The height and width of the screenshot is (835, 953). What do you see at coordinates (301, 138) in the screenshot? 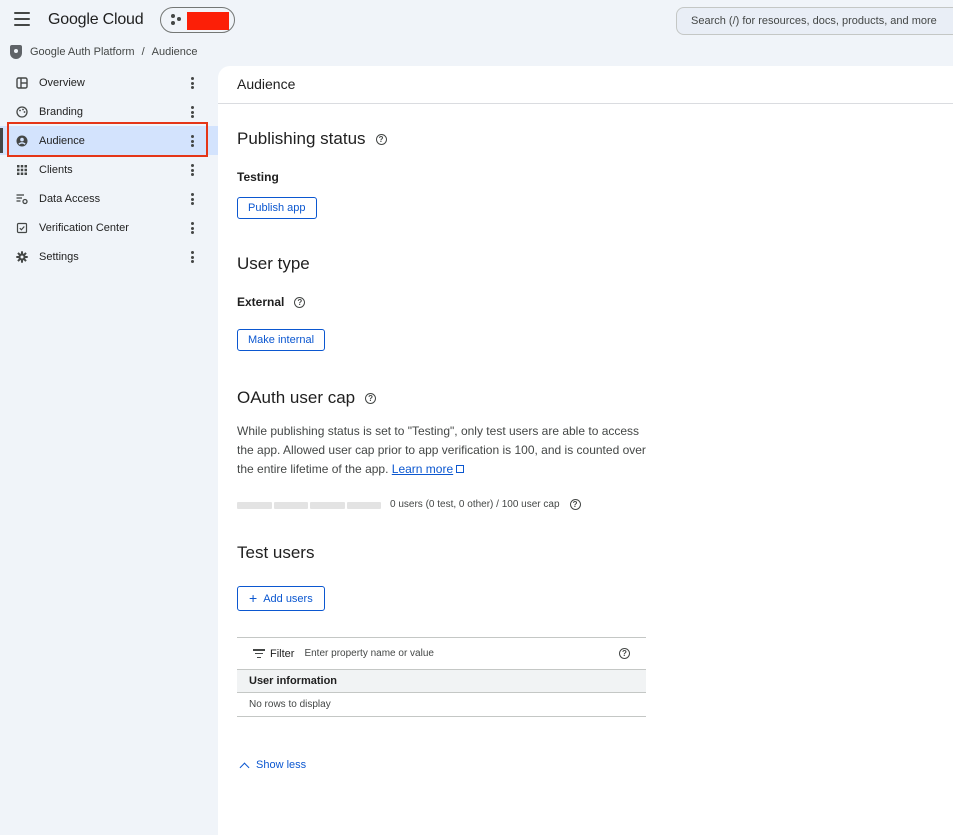
I see `publishing-status-title: Publishing status` at bounding box center [301, 138].